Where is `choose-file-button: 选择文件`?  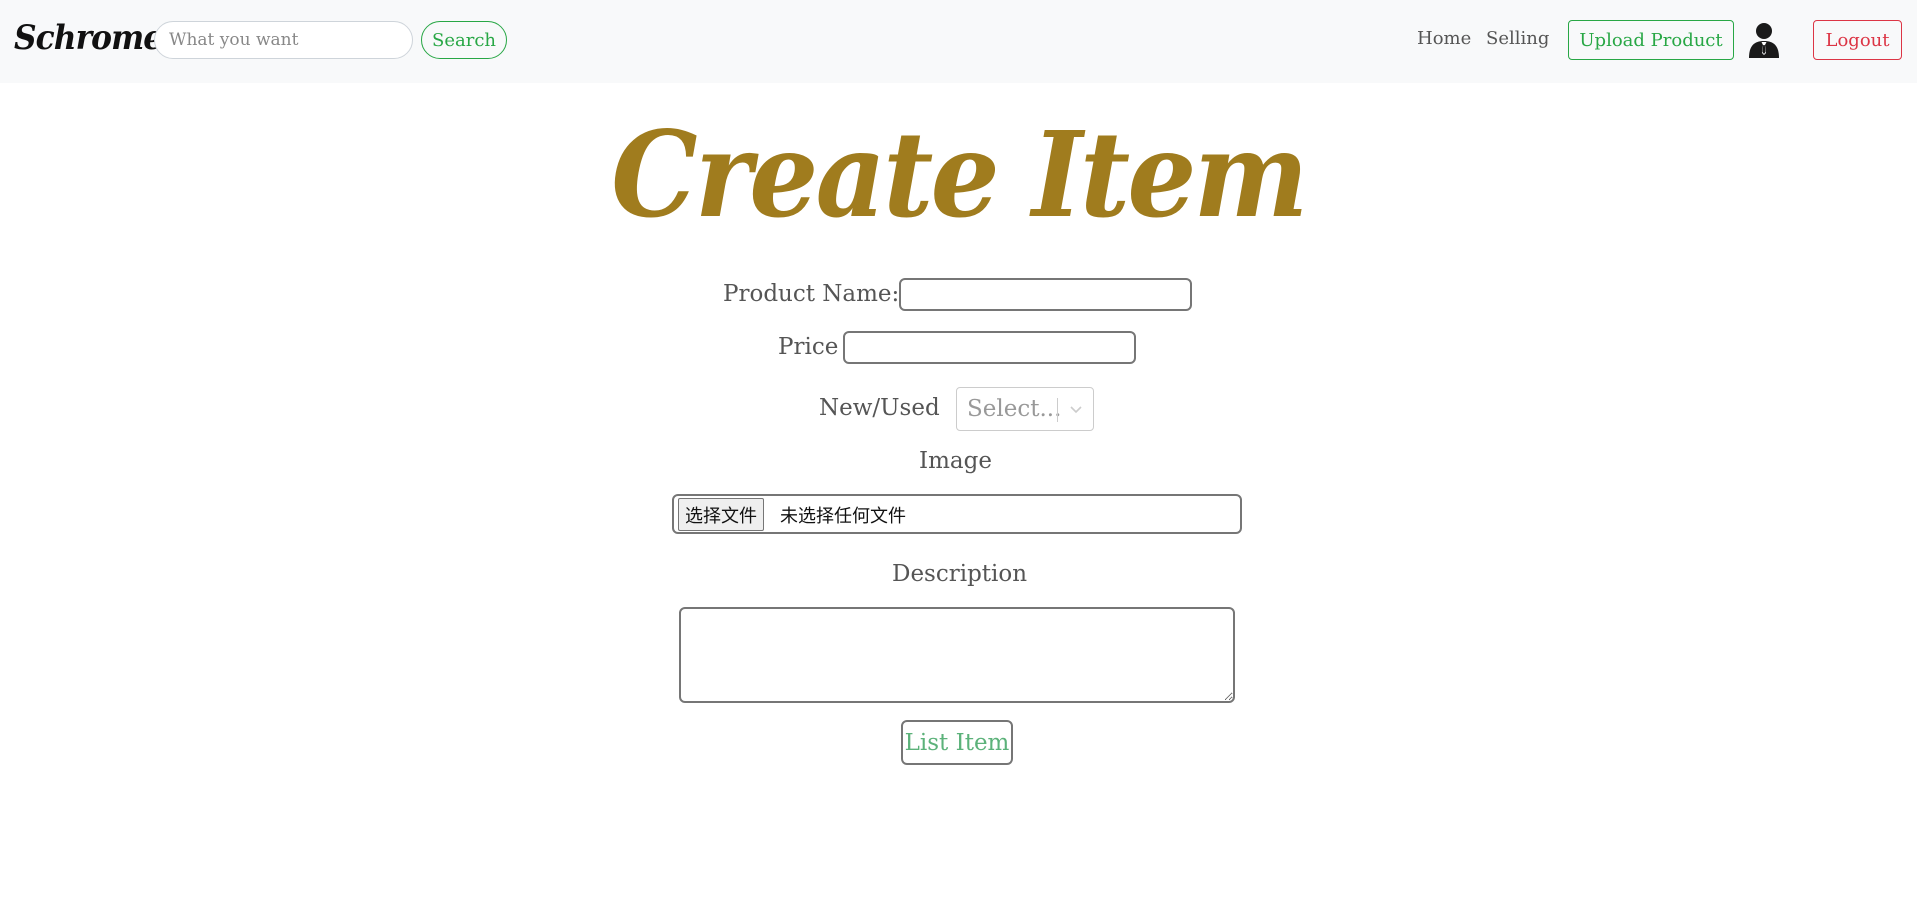
choose-file-button: 选择文件 is located at coordinates (721, 514).